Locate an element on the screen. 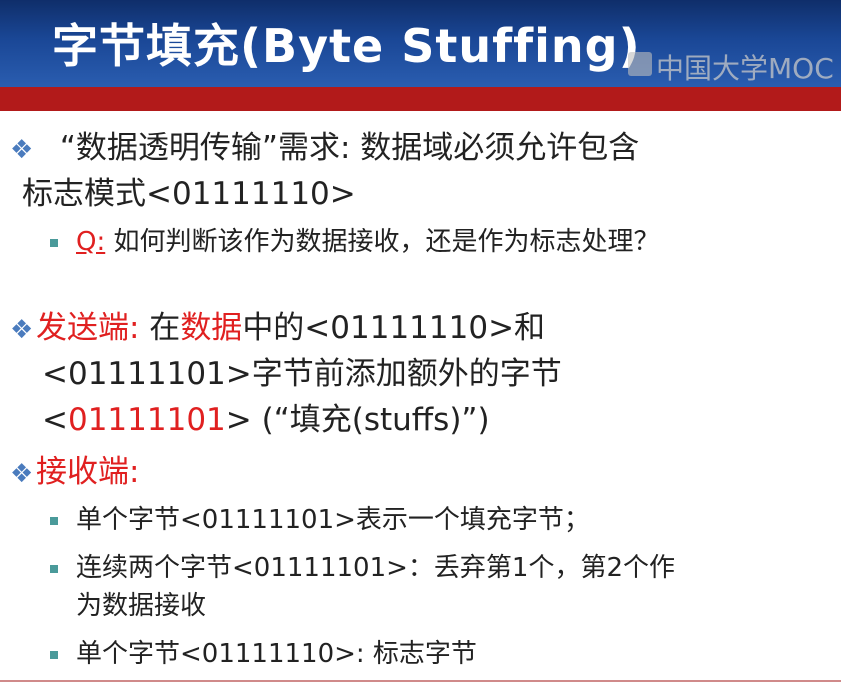 The image size is (841, 686). bullet-receiver: ❖接收端: is located at coordinates (74, 473).